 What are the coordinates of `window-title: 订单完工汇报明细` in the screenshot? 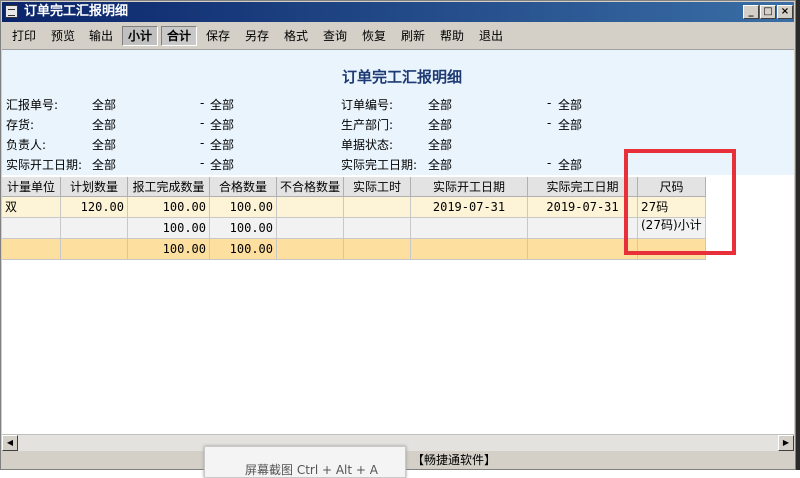 It's located at (76, 11).